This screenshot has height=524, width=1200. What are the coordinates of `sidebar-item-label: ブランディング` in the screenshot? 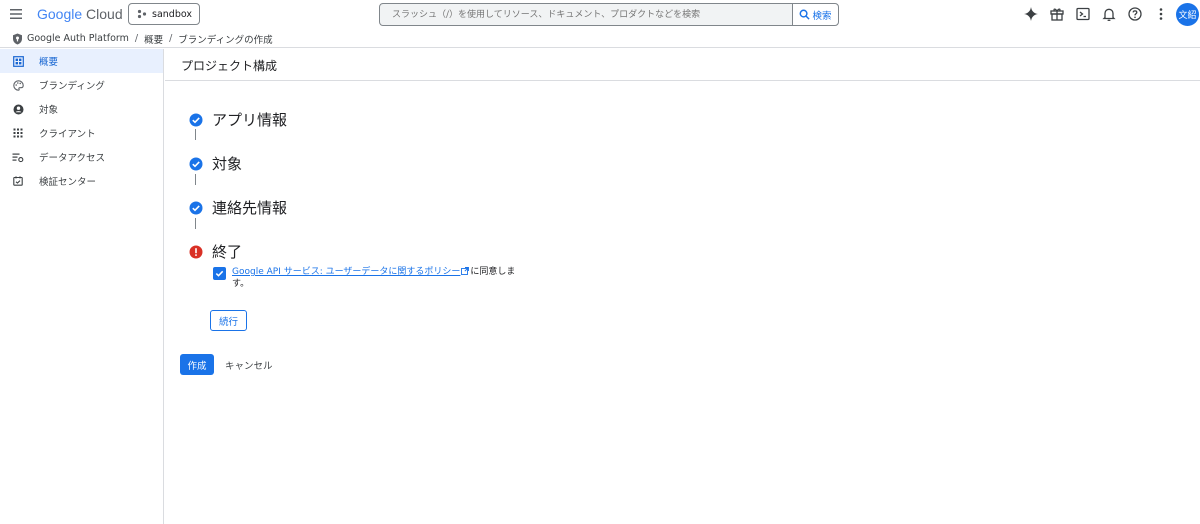 It's located at (72, 86).